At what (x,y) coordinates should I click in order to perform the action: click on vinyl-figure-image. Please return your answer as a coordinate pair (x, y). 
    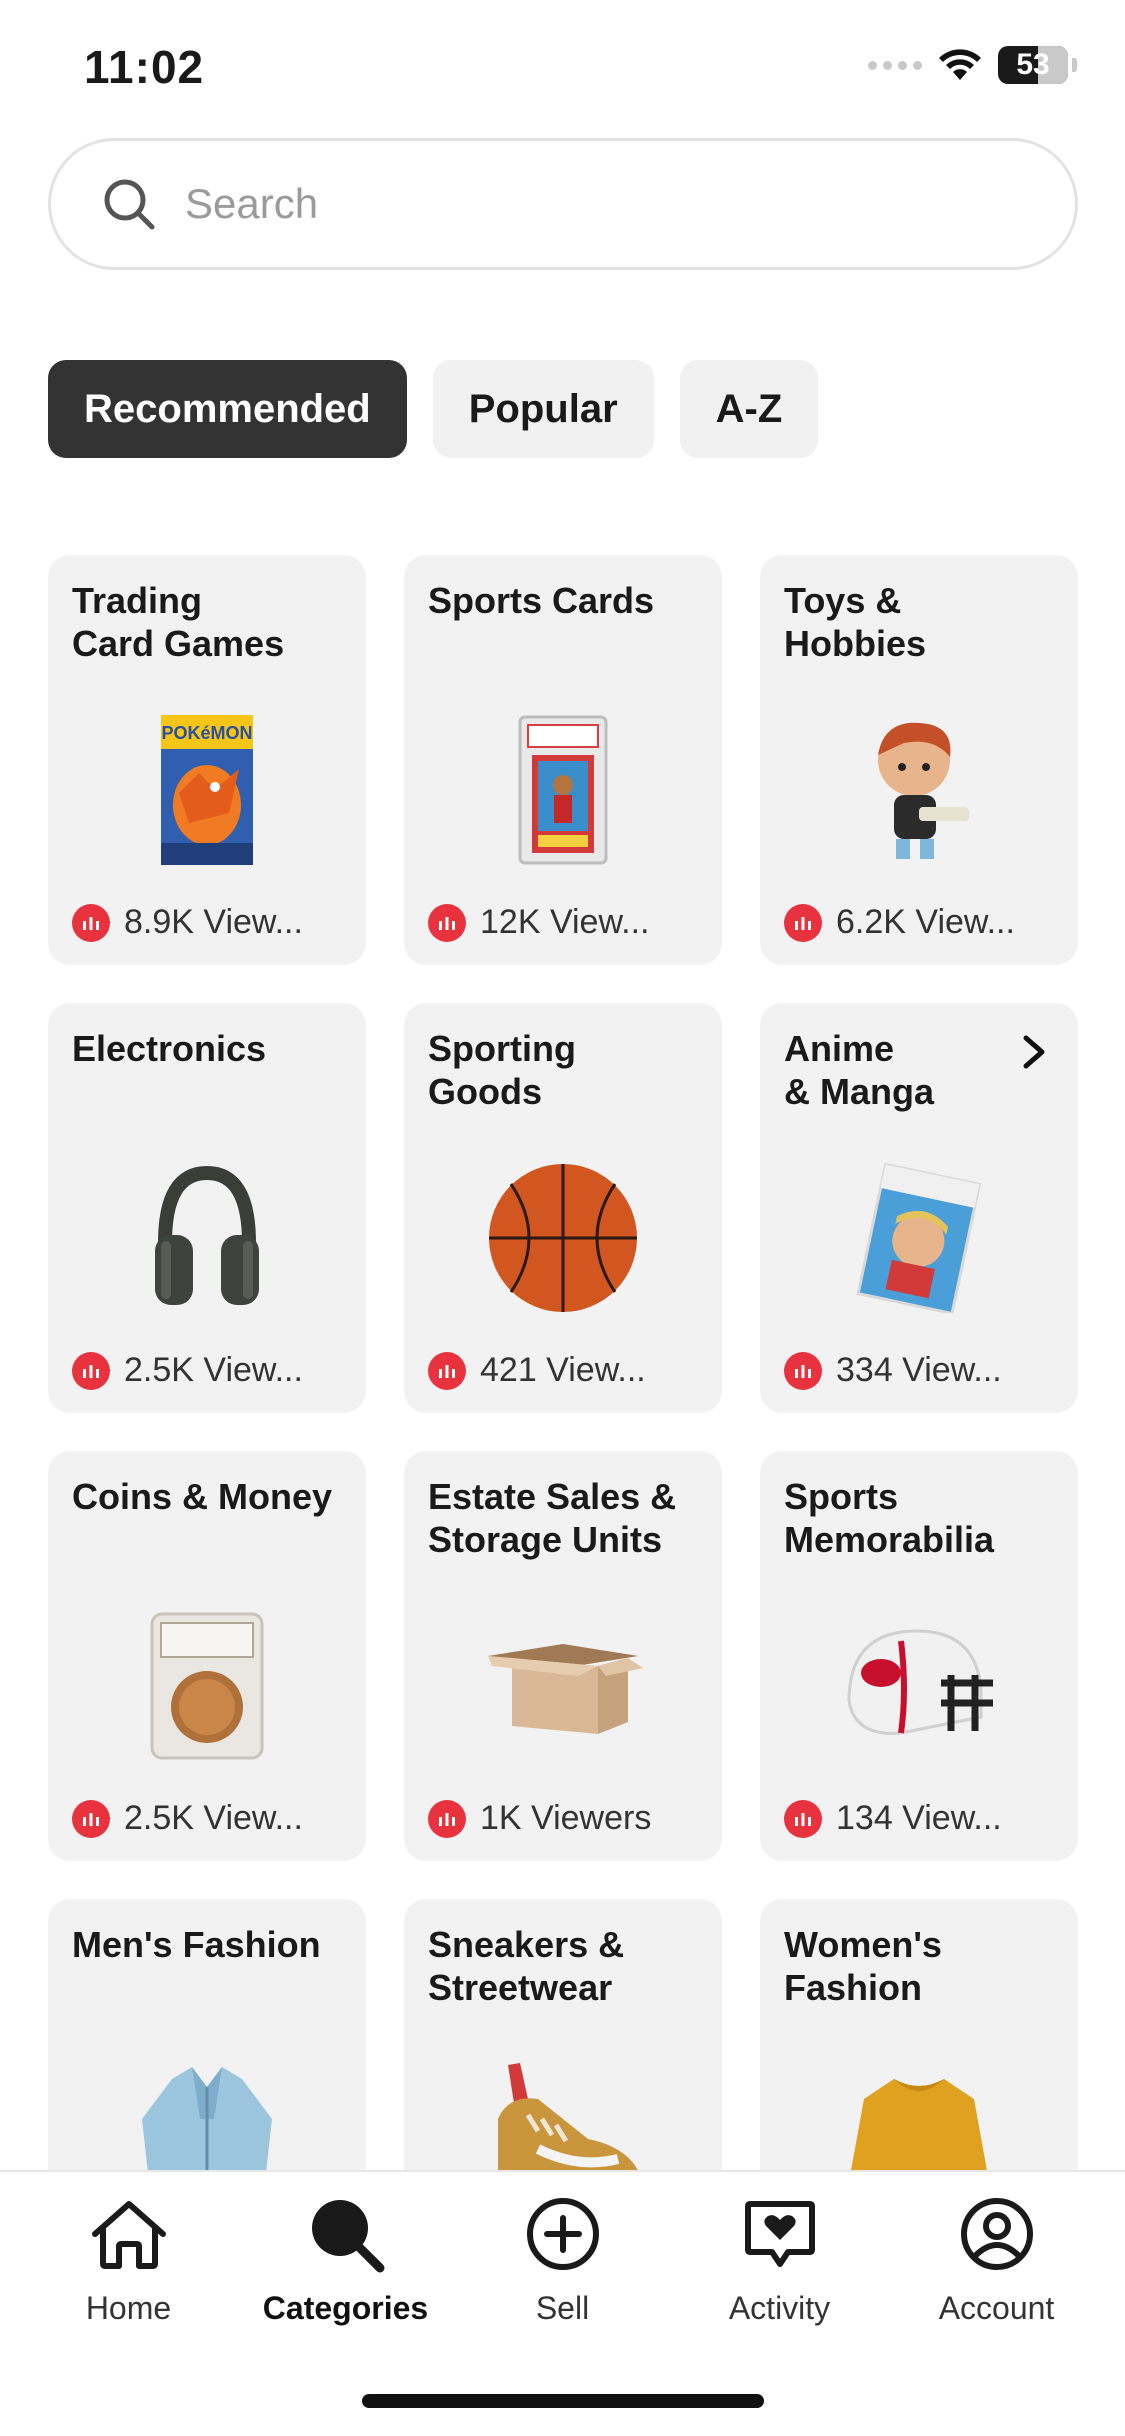
    Looking at the image, I should click on (919, 790).